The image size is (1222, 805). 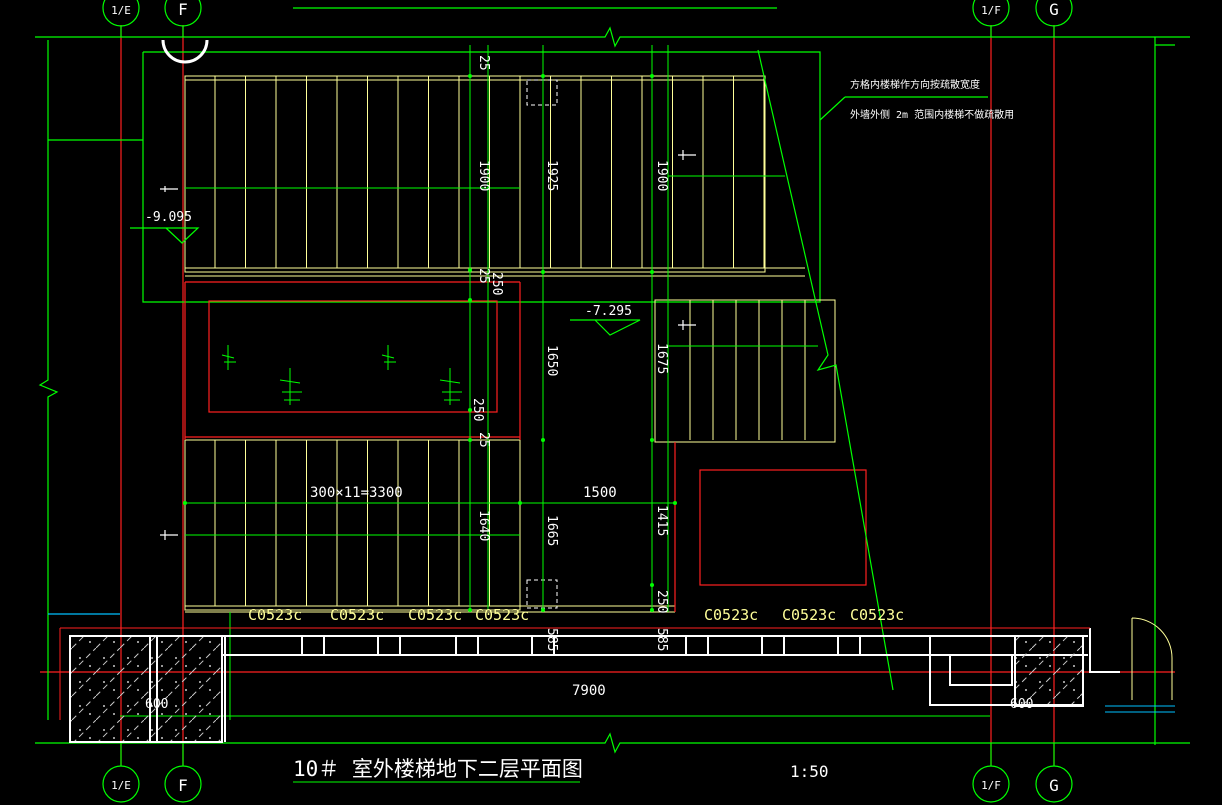 I want to click on dim-25-mid: 25, so click(x=483, y=276).